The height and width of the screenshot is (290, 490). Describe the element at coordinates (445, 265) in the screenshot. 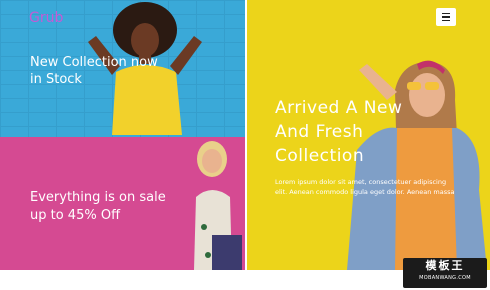

I see `watermark-name: 模板王` at that location.